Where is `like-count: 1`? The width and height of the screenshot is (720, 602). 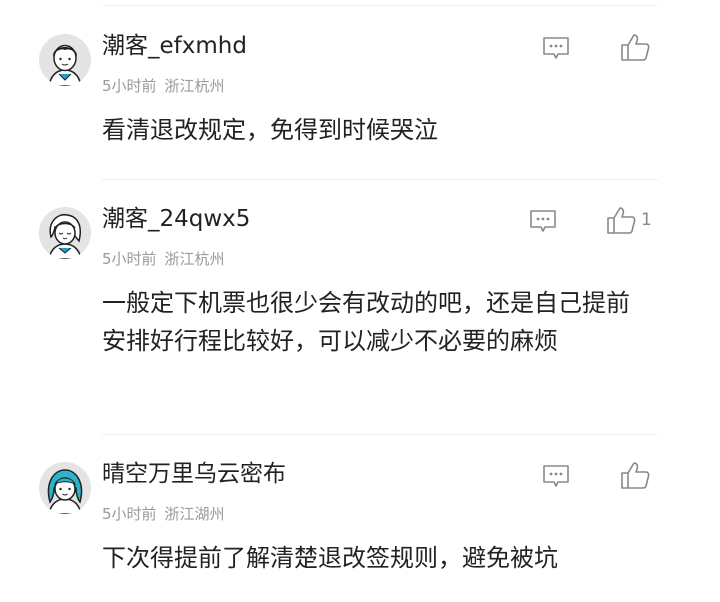 like-count: 1 is located at coordinates (646, 220).